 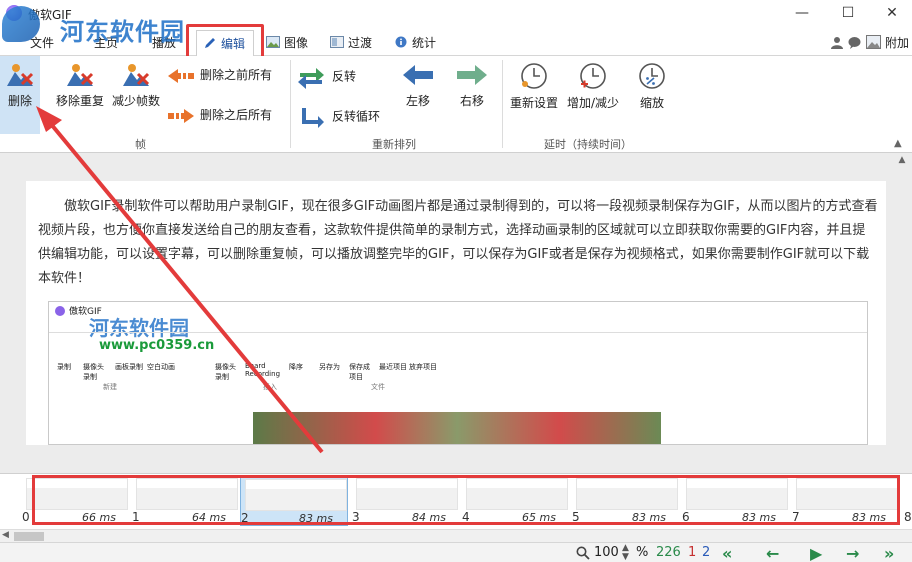 What do you see at coordinates (534, 86) in the screenshot?
I see `reset-delay-button: 重新设置` at bounding box center [534, 86].